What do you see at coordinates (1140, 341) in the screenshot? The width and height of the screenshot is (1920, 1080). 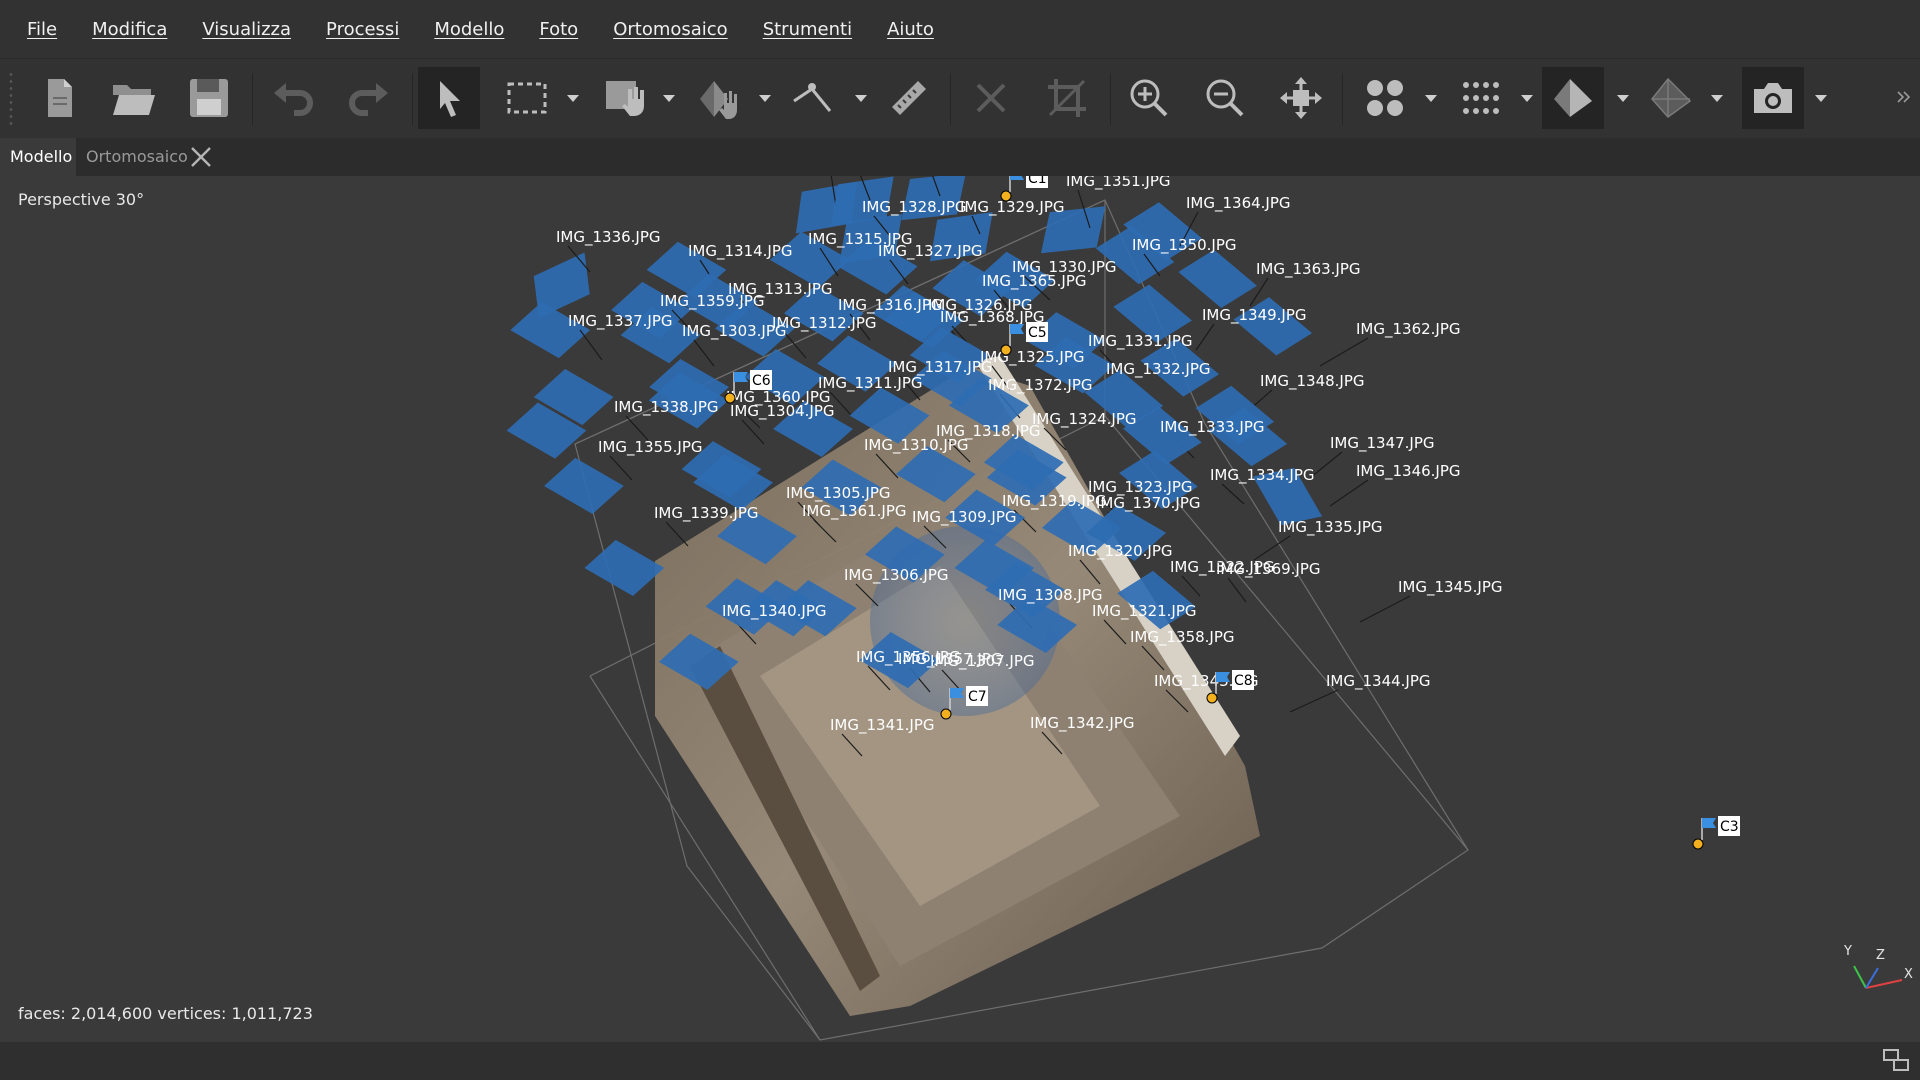 I see `camera-label: IMG_1331.JPG` at bounding box center [1140, 341].